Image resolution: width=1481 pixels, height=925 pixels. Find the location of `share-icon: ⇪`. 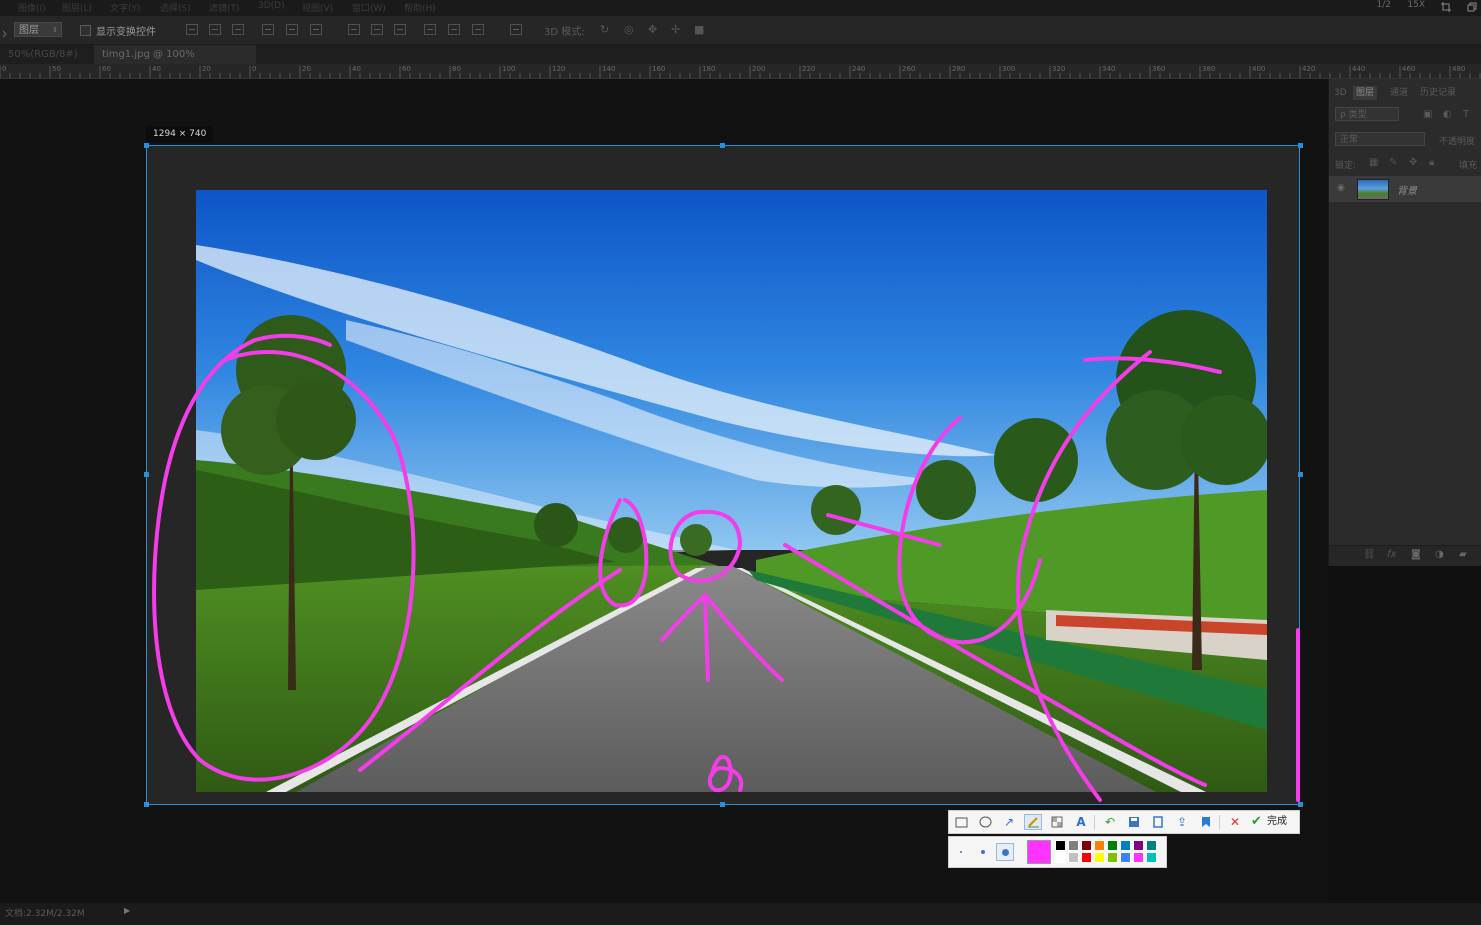

share-icon: ⇪ is located at coordinates (1182, 822).